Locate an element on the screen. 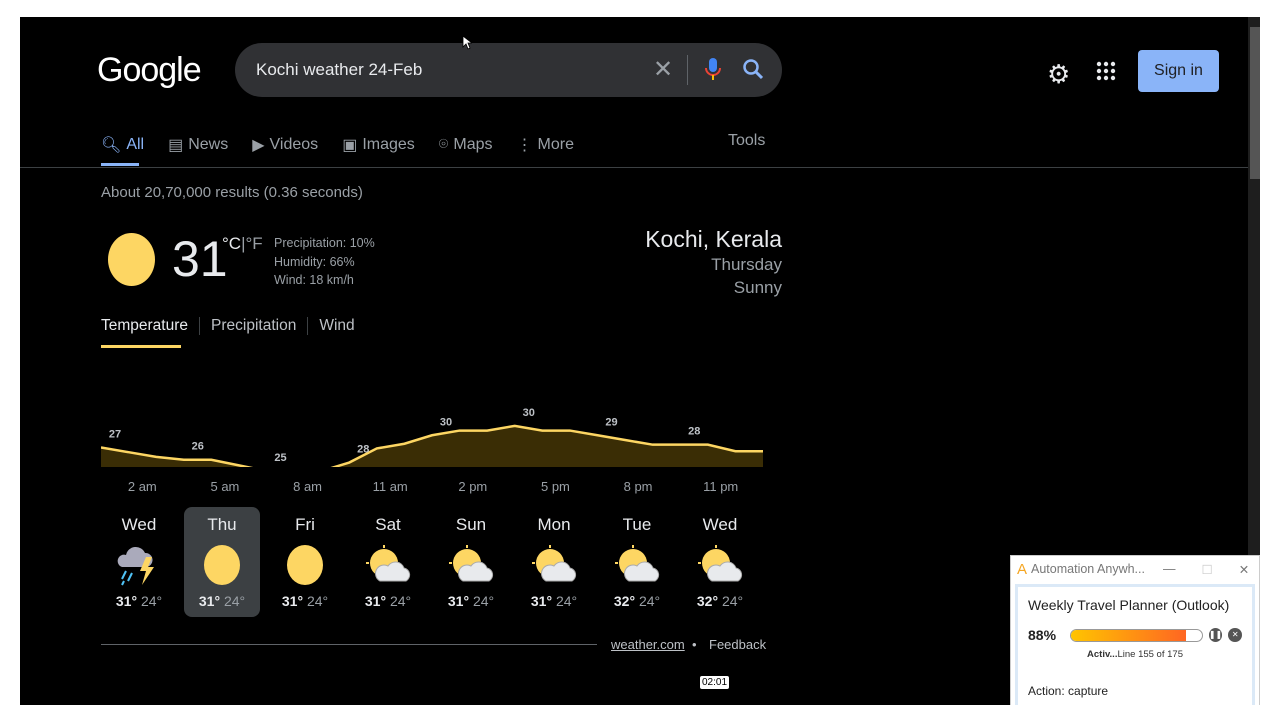 The image size is (1280, 720). day-forecast-mon: Mon 31° 24° is located at coordinates (554, 562).